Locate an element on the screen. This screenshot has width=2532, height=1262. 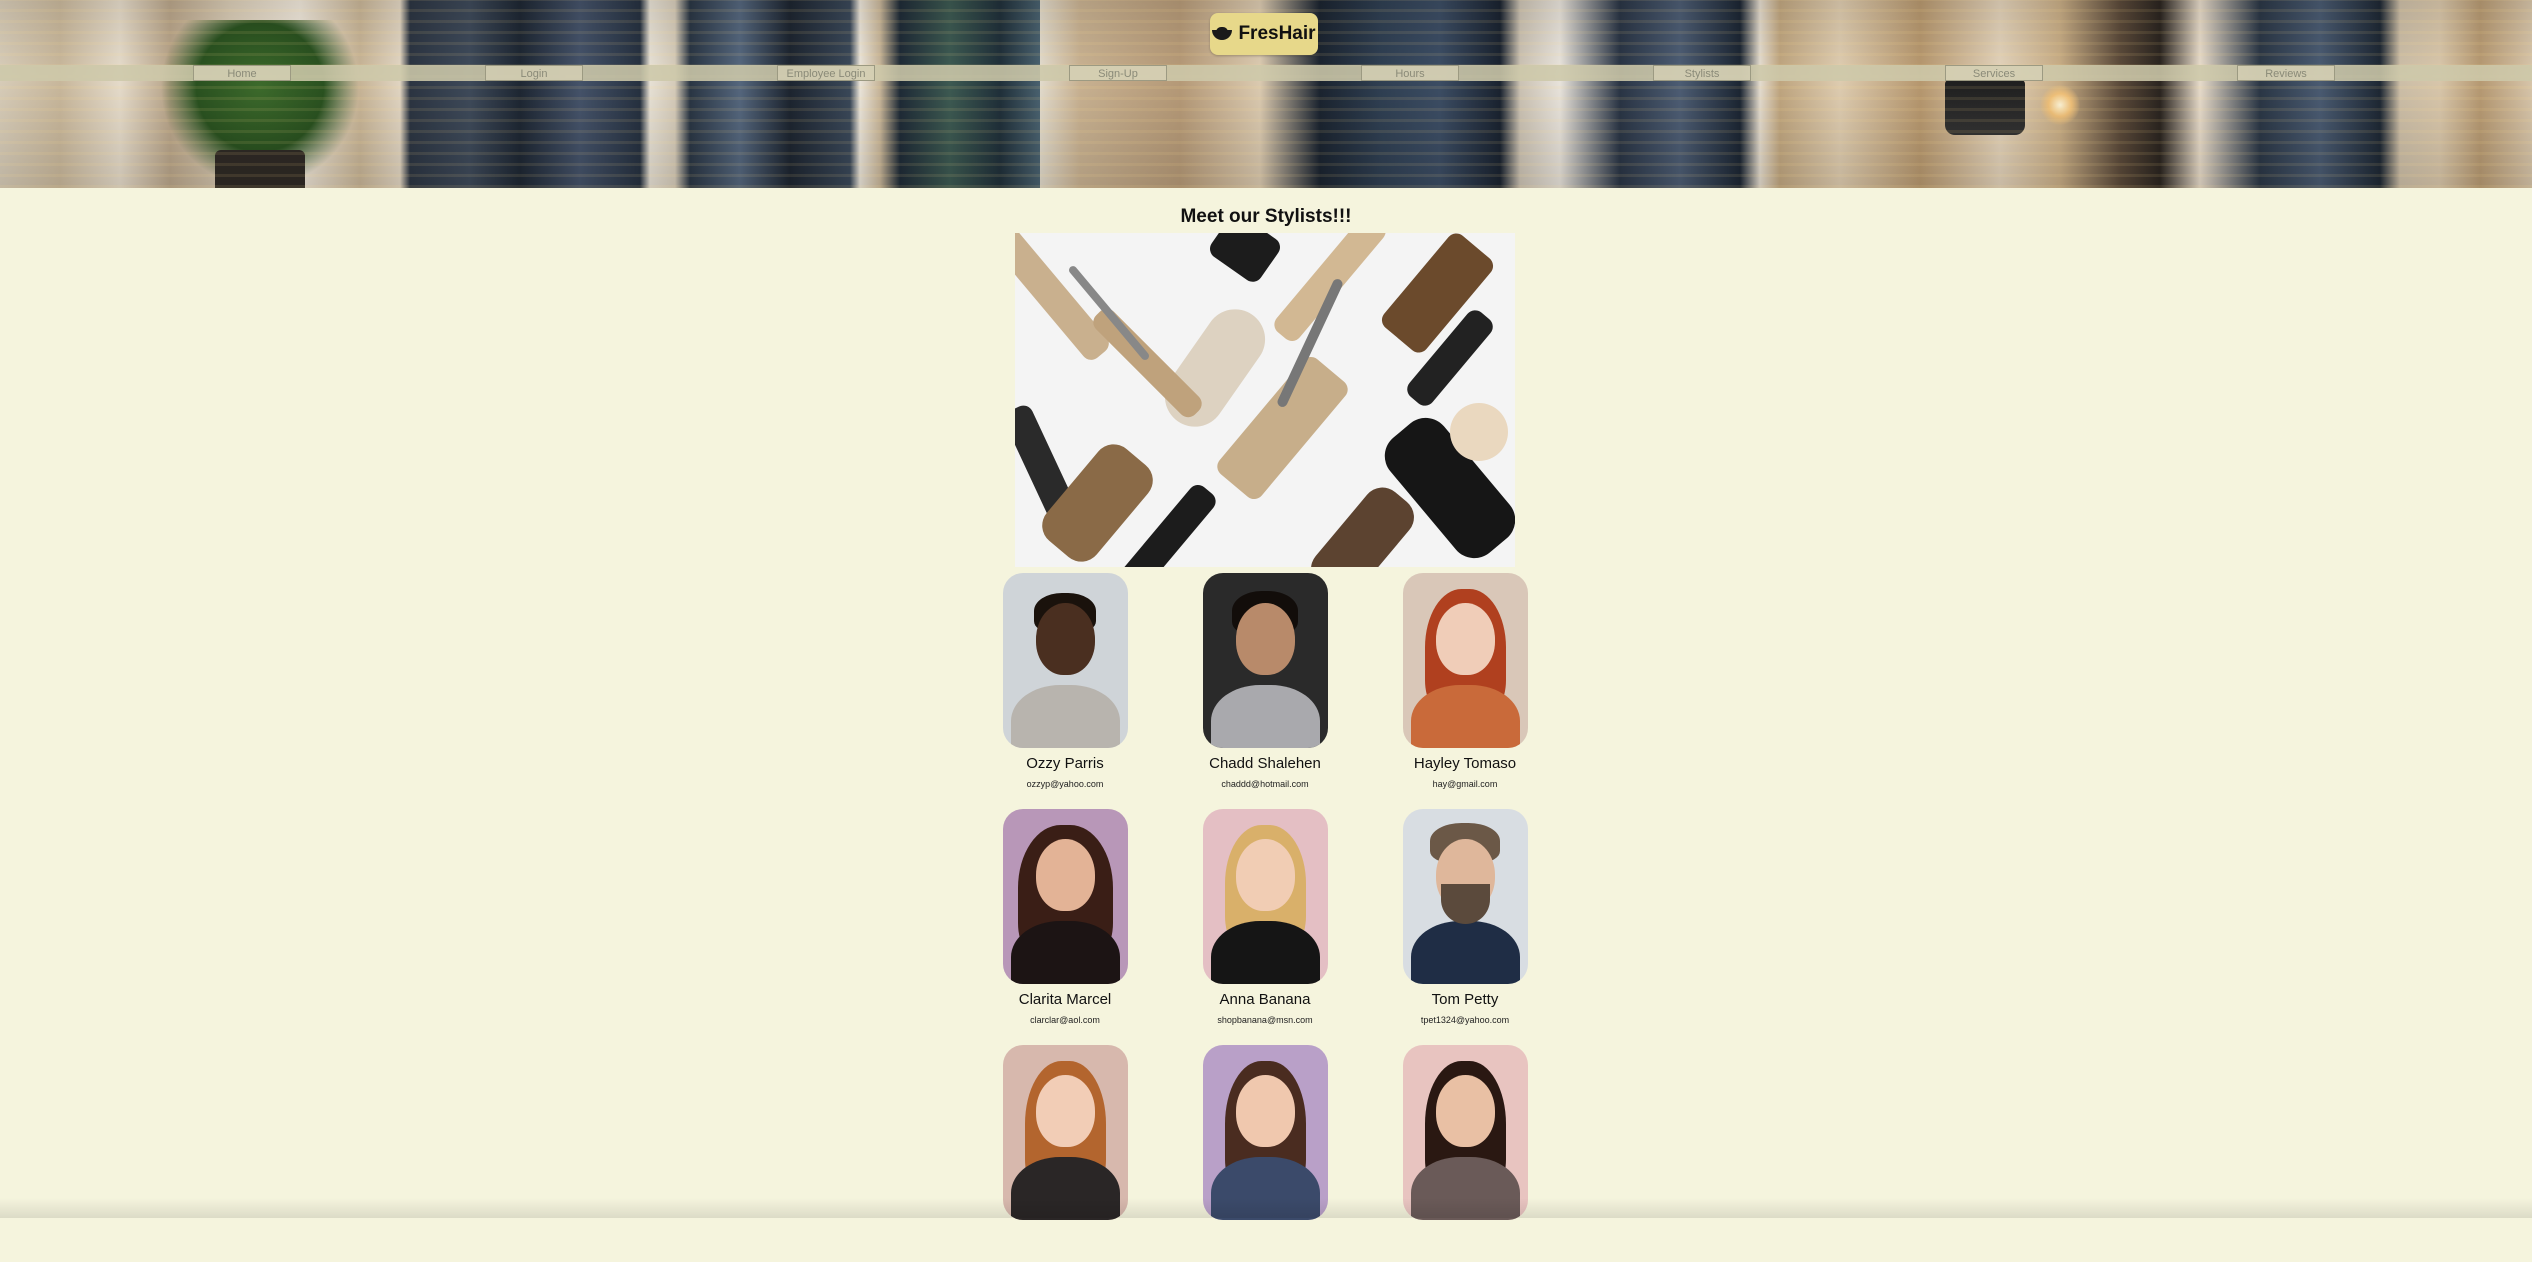
stylist-card: Chadd Shalehen chaddd@hotmail.com is located at coordinates (1265, 681).